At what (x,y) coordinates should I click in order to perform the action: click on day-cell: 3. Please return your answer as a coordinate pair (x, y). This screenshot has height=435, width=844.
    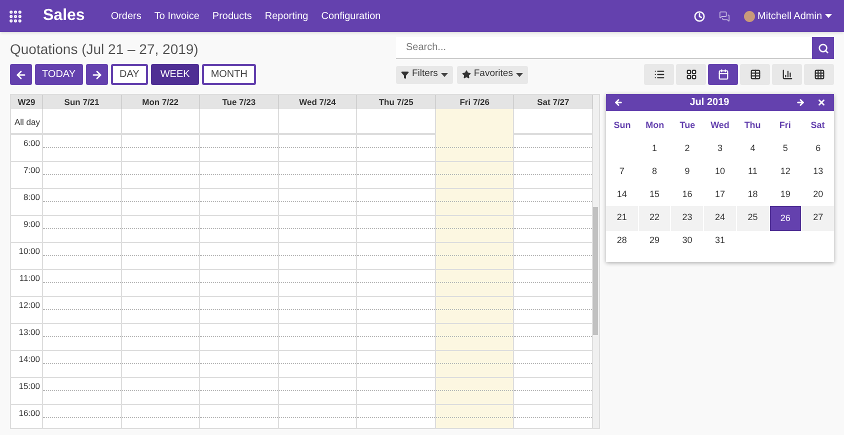
    Looking at the image, I should click on (720, 148).